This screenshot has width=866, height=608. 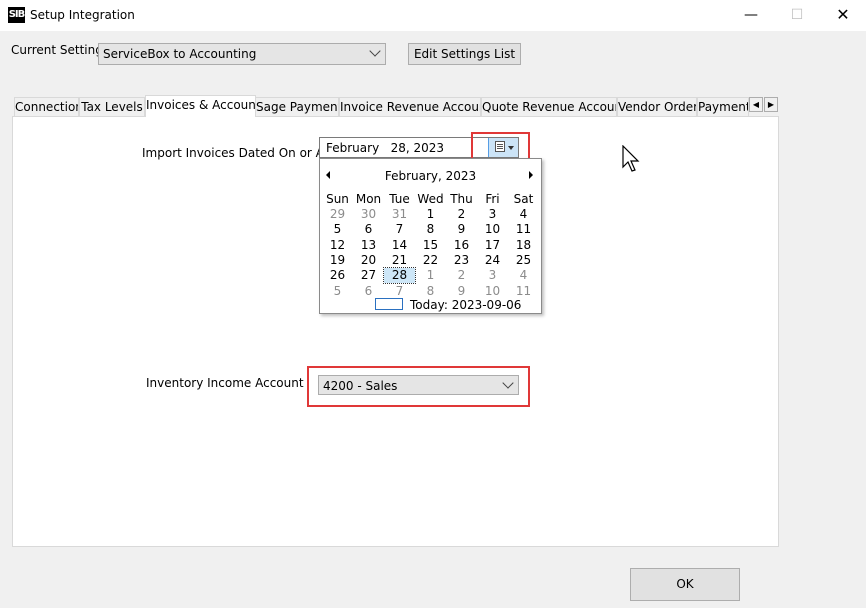 I want to click on today-marker, so click(x=389, y=304).